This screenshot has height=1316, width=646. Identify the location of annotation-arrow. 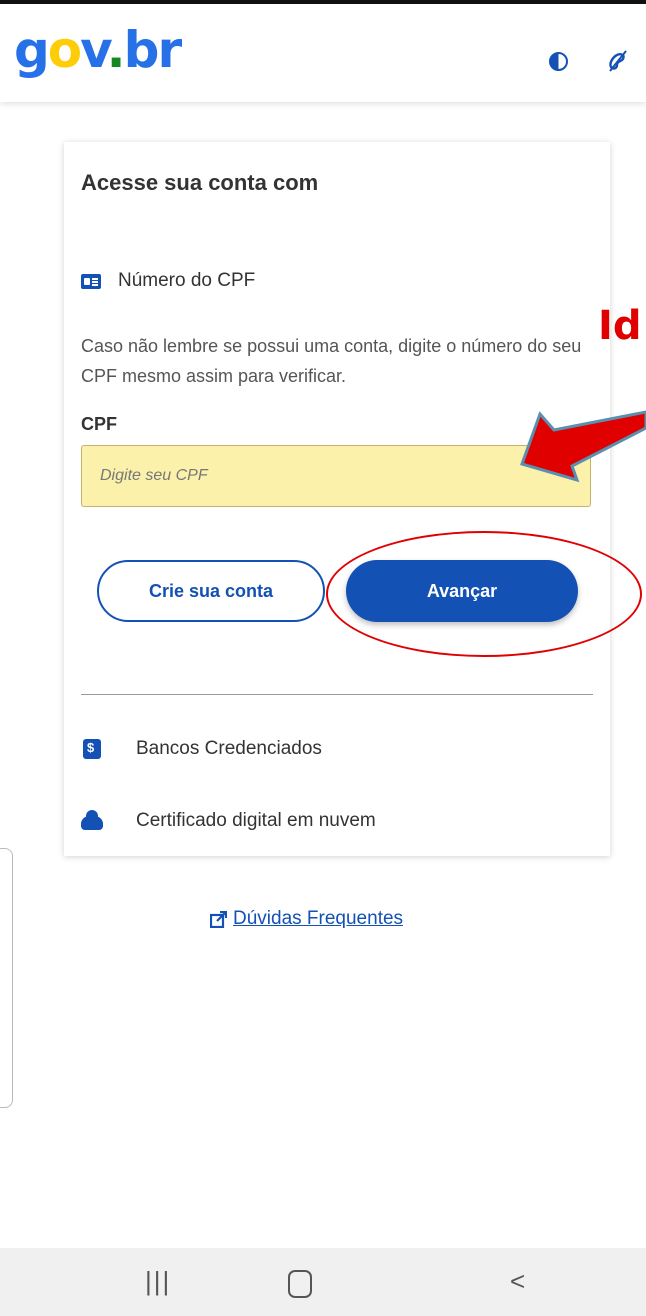
(583, 446).